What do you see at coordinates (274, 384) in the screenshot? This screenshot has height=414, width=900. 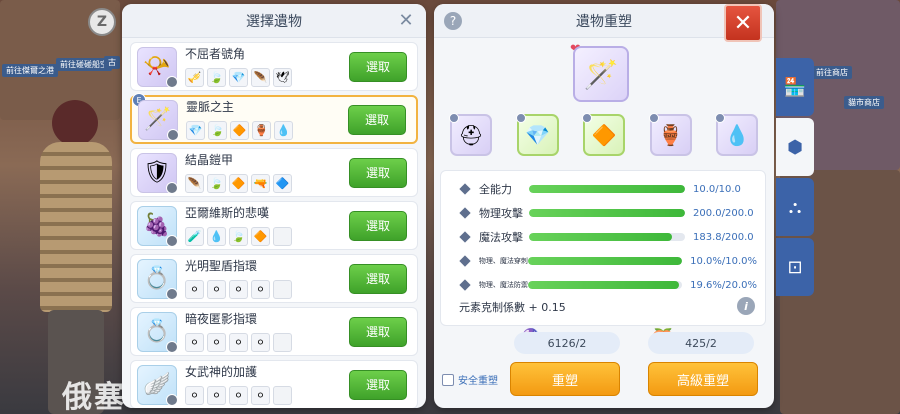 I see `relic-row: 🪽 女武神的加護 ⚪ ⚪ ⚪ ⚪ 選取` at bounding box center [274, 384].